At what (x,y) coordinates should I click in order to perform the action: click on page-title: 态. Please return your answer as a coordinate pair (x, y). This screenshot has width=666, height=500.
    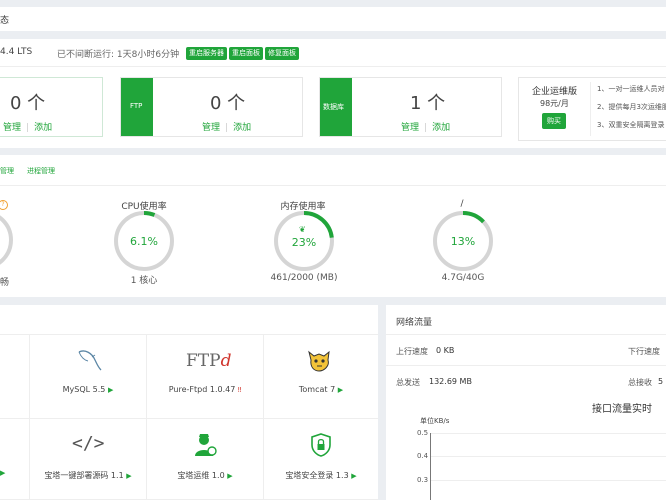
    Looking at the image, I should click on (5, 21).